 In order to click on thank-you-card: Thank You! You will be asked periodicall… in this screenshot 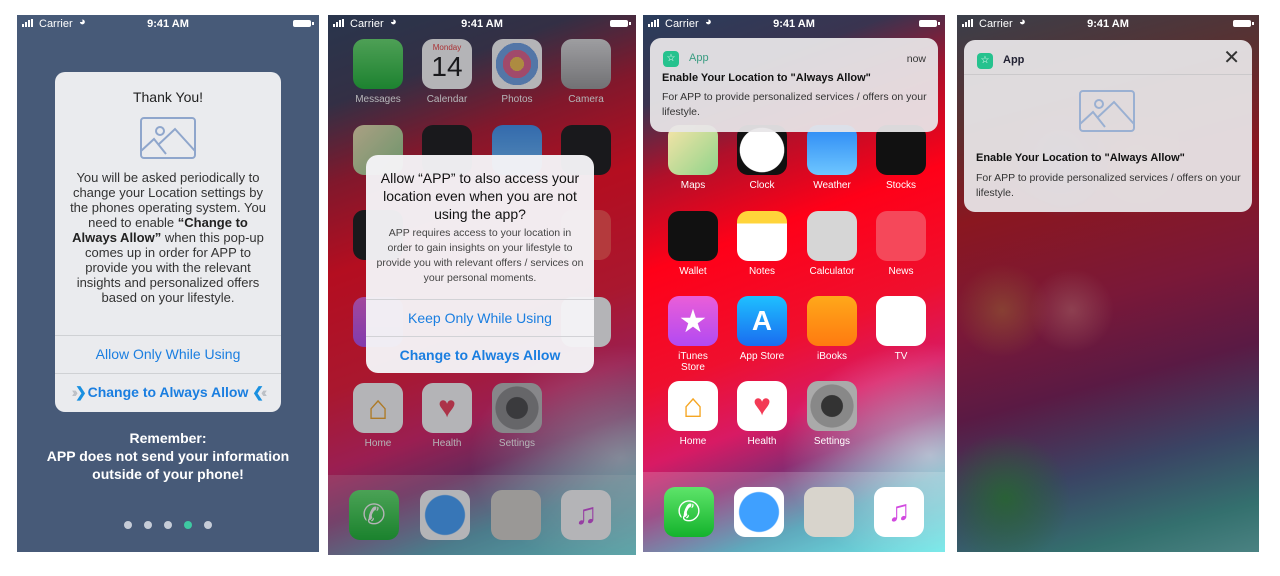, I will do `click(168, 242)`.